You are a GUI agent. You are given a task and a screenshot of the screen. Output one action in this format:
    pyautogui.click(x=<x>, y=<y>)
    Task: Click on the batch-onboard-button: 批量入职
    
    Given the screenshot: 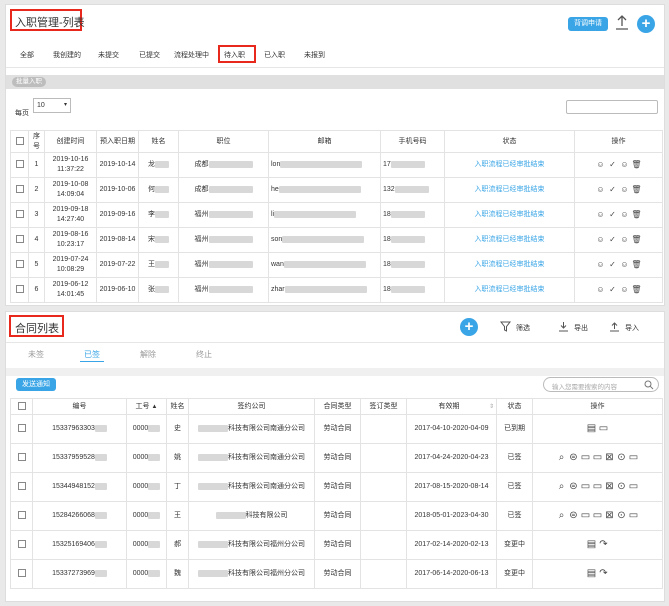 What is the action you would take?
    pyautogui.click(x=29, y=82)
    